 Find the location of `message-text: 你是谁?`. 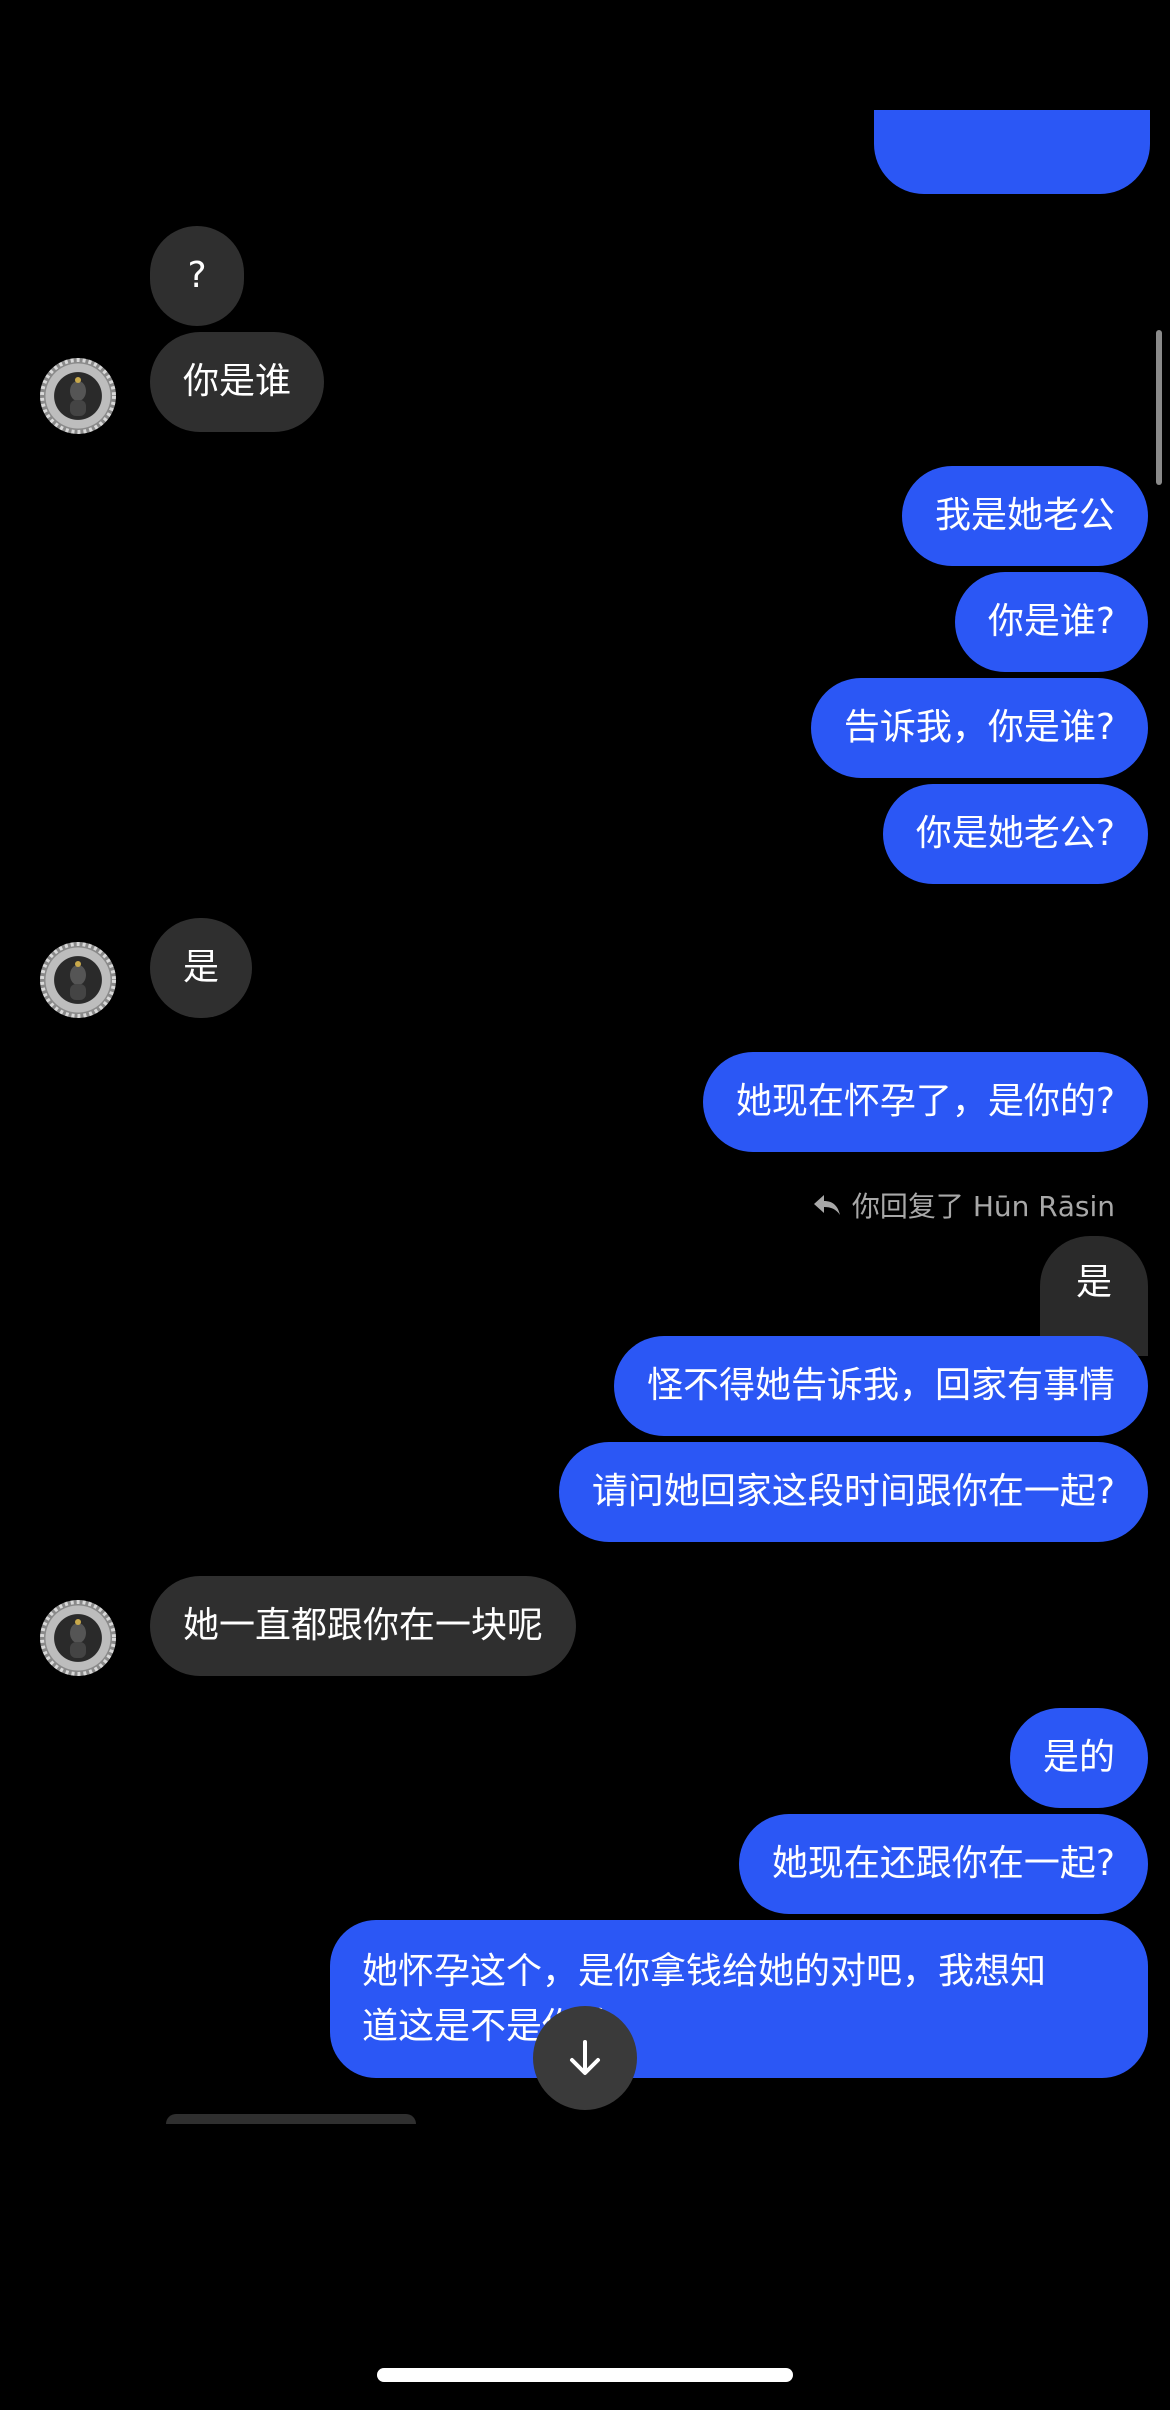

message-text: 你是谁? is located at coordinates (1051, 621).